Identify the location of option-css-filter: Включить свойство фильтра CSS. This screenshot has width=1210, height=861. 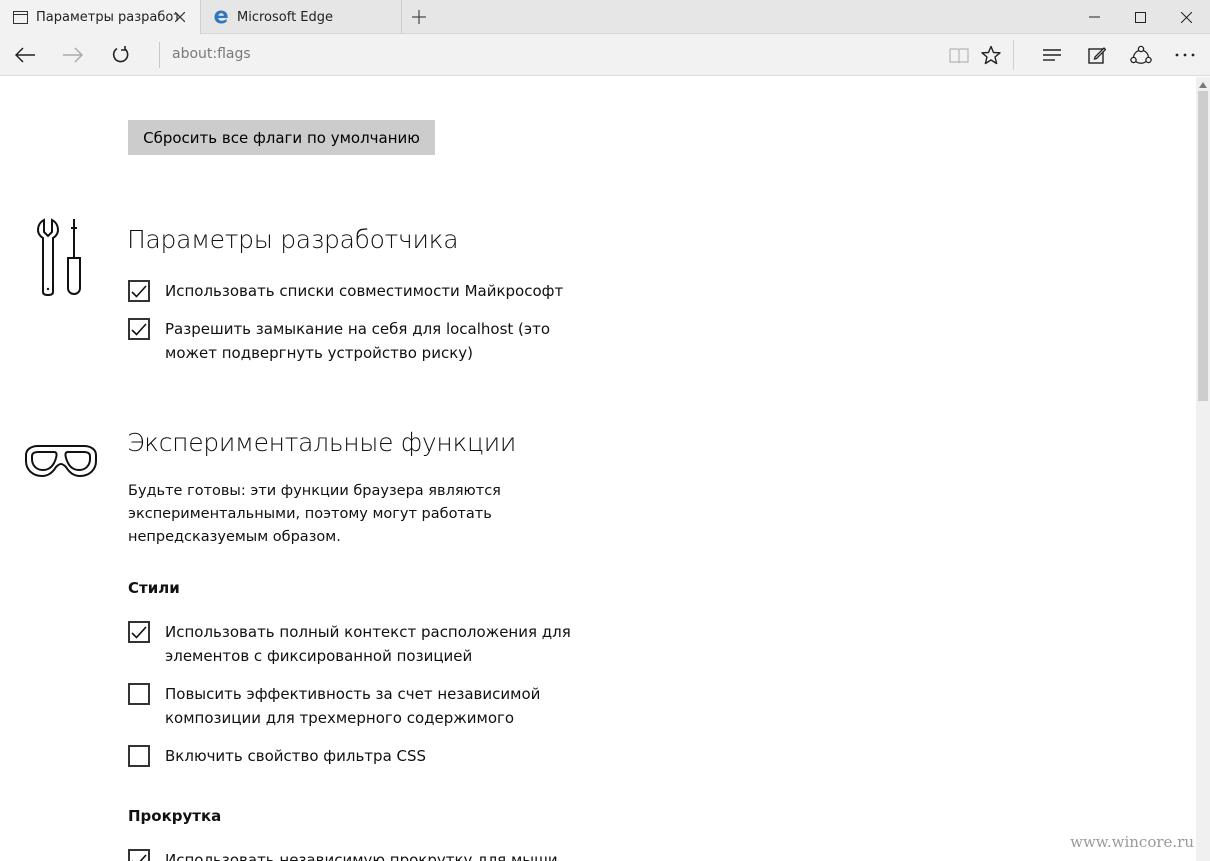
(356, 756).